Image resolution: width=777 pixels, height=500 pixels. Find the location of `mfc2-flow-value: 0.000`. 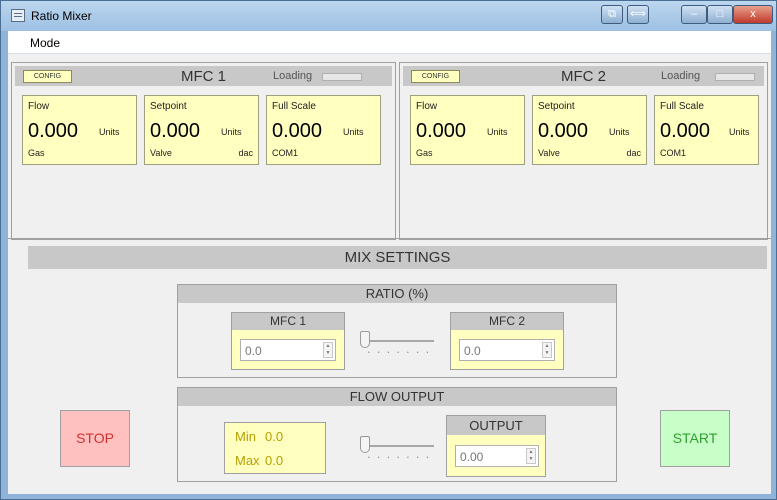

mfc2-flow-value: 0.000 is located at coordinates (441, 131).